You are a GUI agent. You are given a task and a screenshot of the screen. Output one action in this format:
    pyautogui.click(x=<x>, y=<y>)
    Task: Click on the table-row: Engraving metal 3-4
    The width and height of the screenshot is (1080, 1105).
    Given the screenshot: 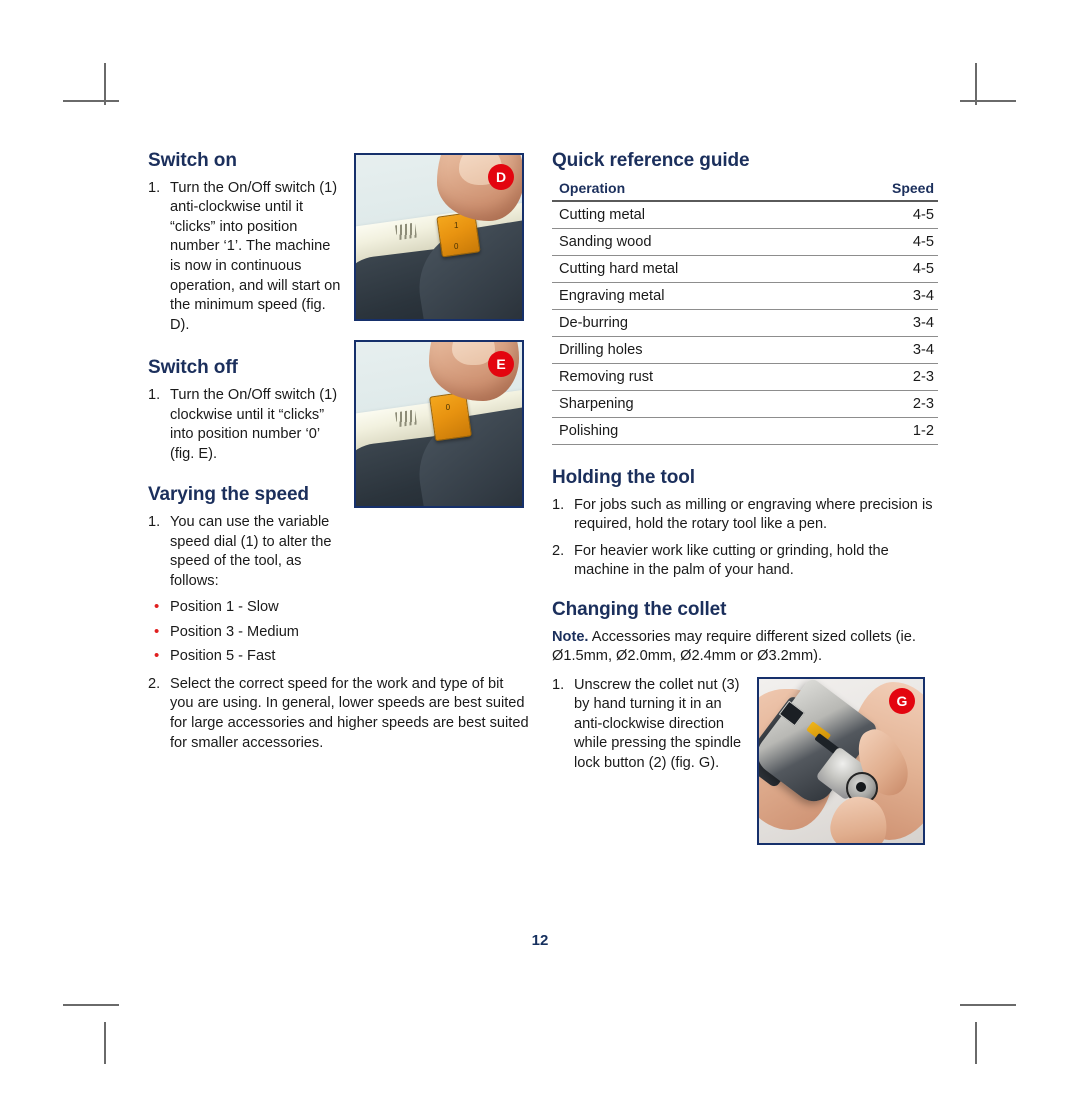 What is the action you would take?
    pyautogui.click(x=745, y=296)
    